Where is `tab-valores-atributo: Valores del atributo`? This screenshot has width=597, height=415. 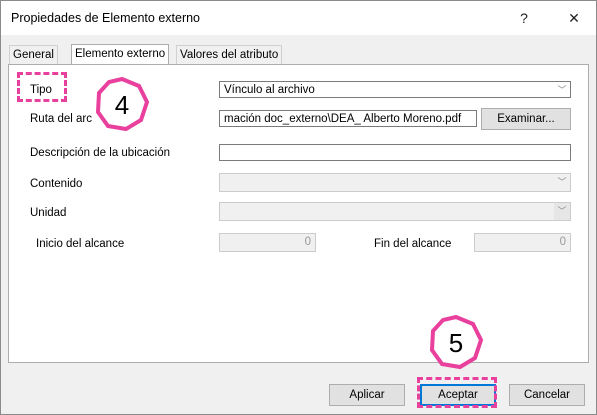 tab-valores-atributo: Valores del atributo is located at coordinates (229, 55).